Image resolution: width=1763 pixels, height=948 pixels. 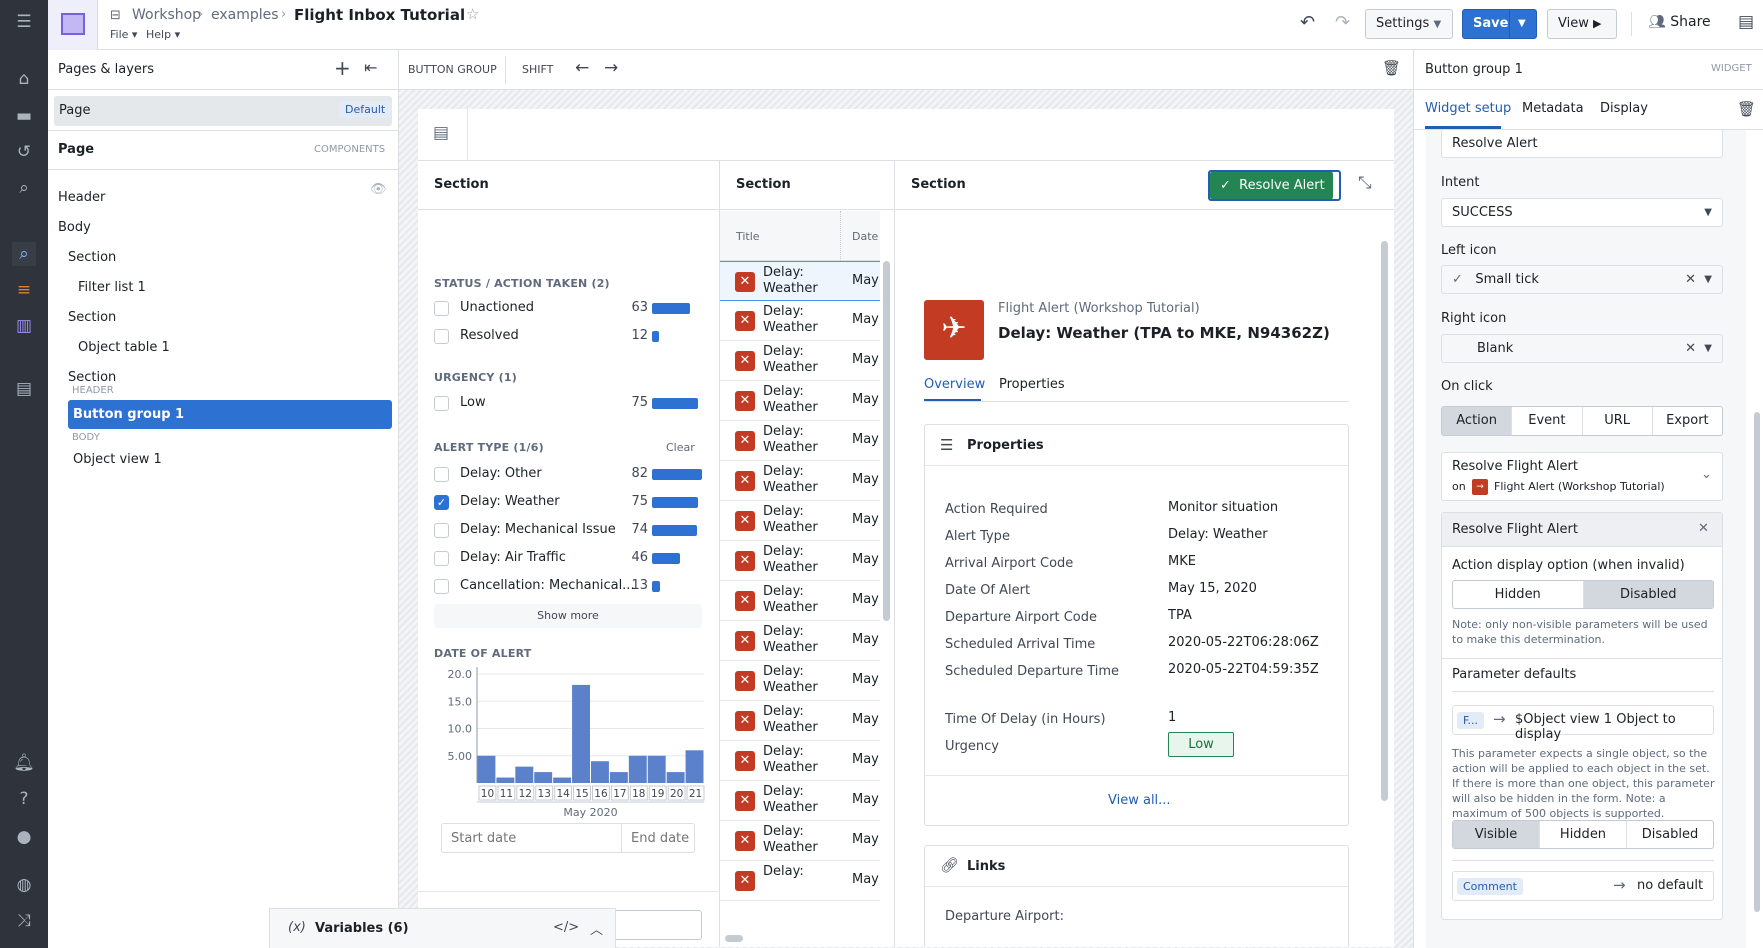 What do you see at coordinates (342, 68) in the screenshot?
I see `add-page-icon: +` at bounding box center [342, 68].